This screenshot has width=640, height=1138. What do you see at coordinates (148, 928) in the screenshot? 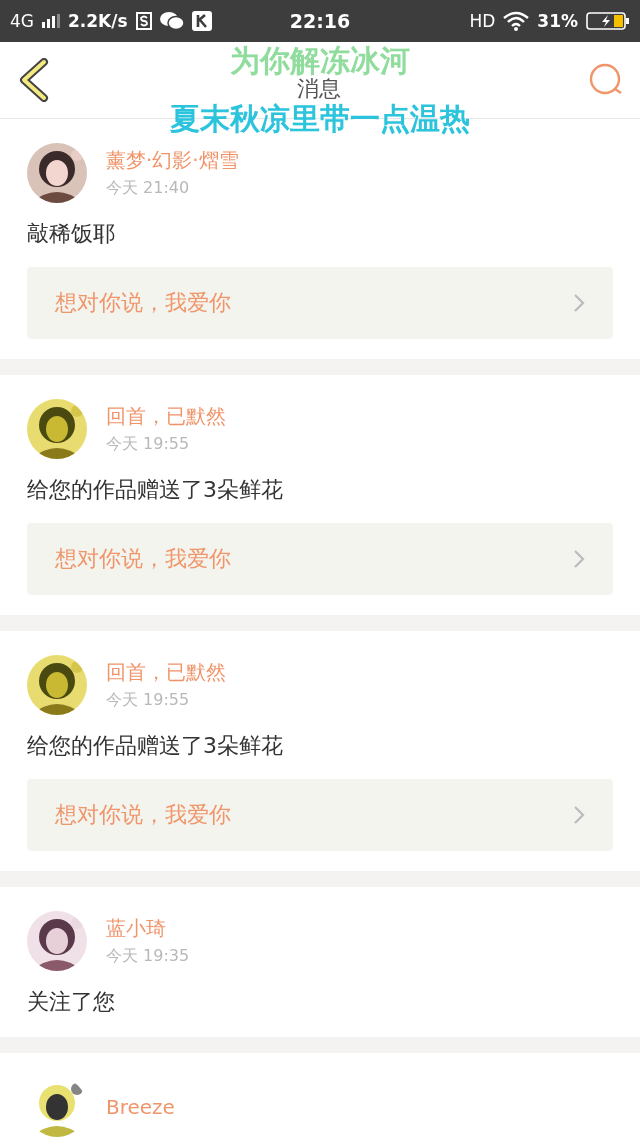
I see `user-name: 蓝小琦` at bounding box center [148, 928].